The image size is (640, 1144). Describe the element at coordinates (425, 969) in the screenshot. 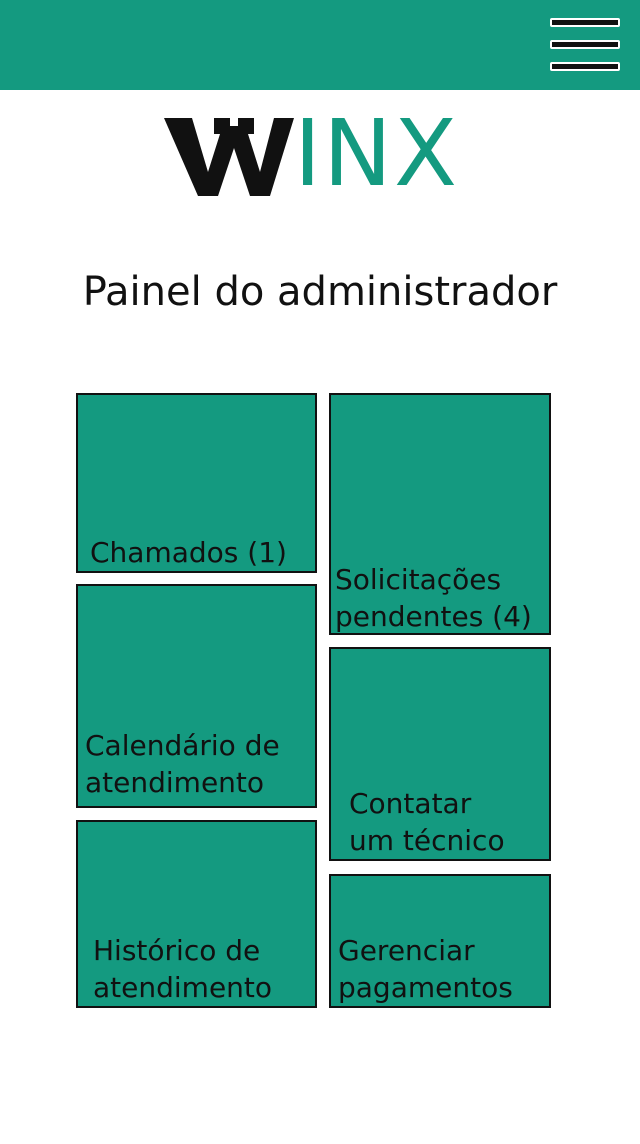

I see `tile-label: Gerenciar pagamentos` at that location.